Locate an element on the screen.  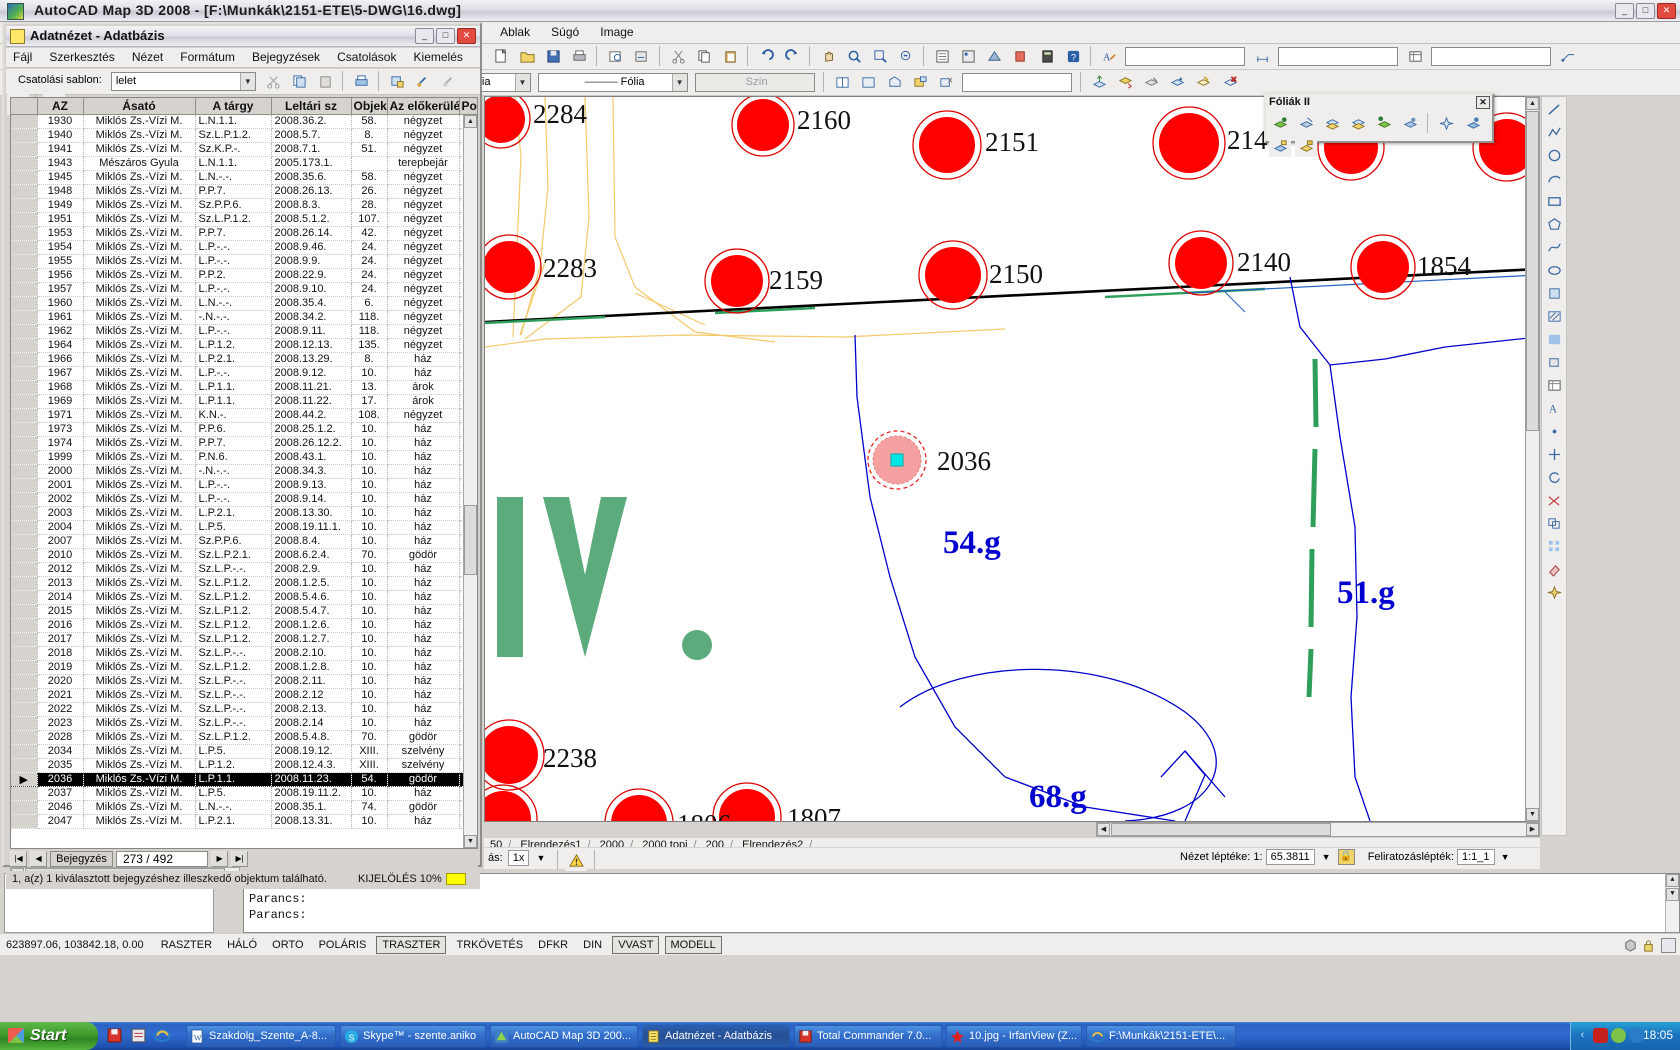
layer-unlock-icon is located at coordinates (1410, 123).